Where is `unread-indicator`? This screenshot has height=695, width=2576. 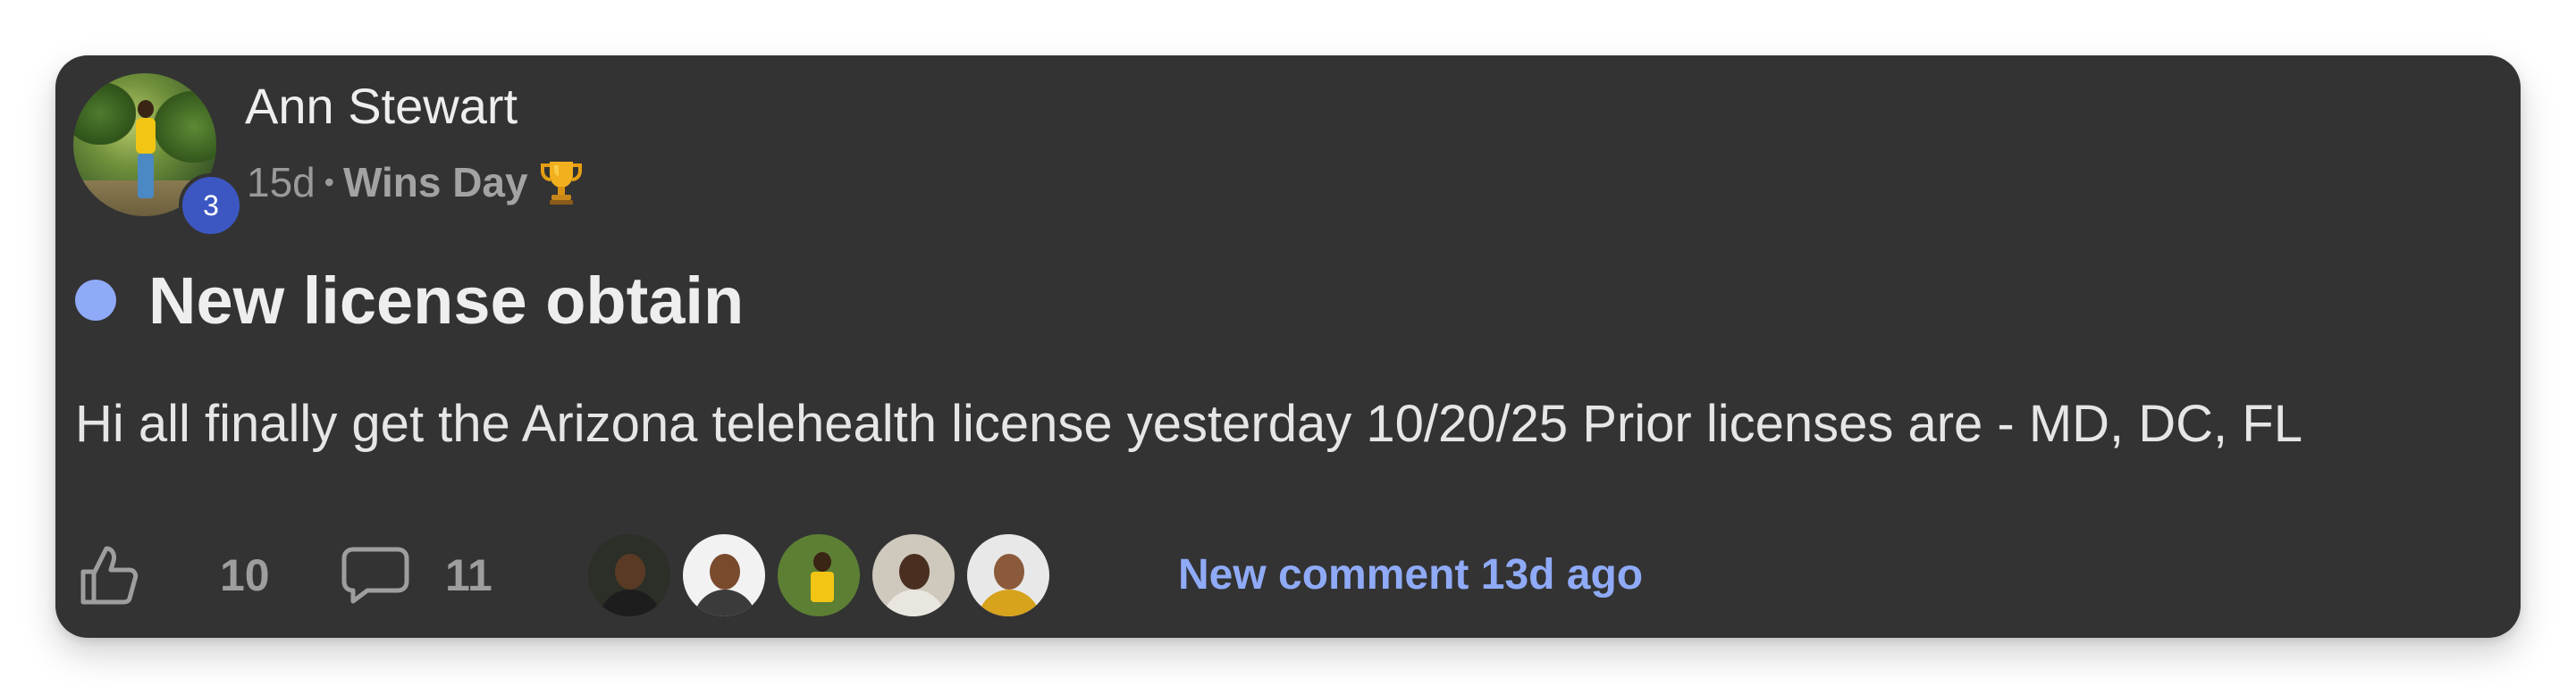
unread-indicator is located at coordinates (96, 300).